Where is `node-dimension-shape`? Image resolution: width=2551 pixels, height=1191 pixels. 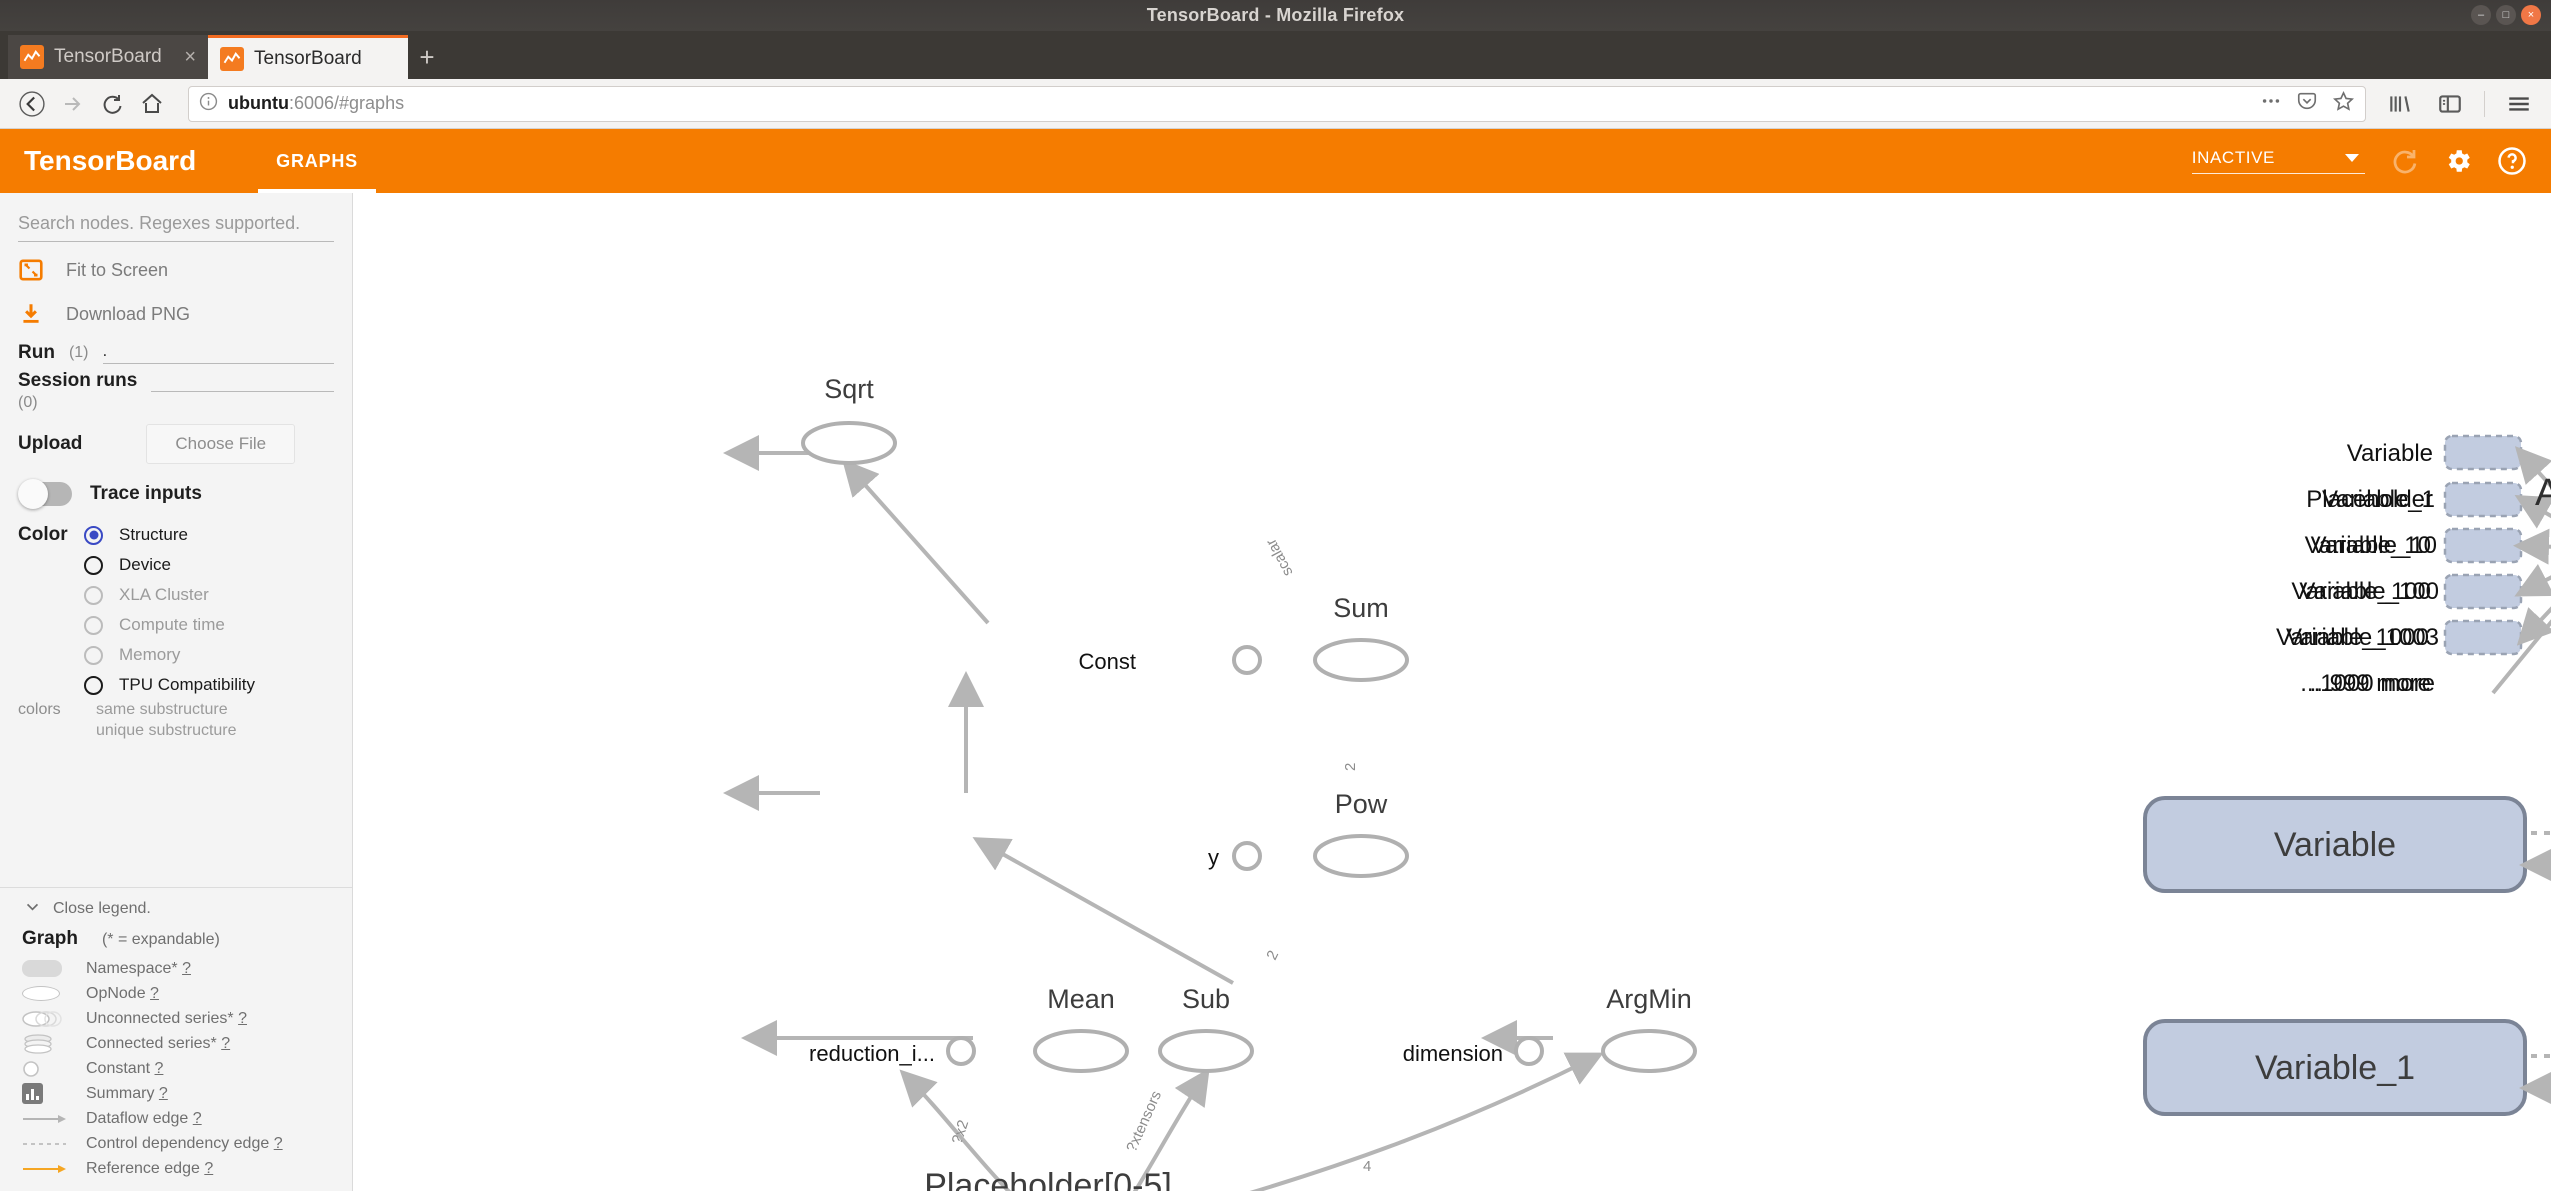
node-dimension-shape is located at coordinates (1529, 1051).